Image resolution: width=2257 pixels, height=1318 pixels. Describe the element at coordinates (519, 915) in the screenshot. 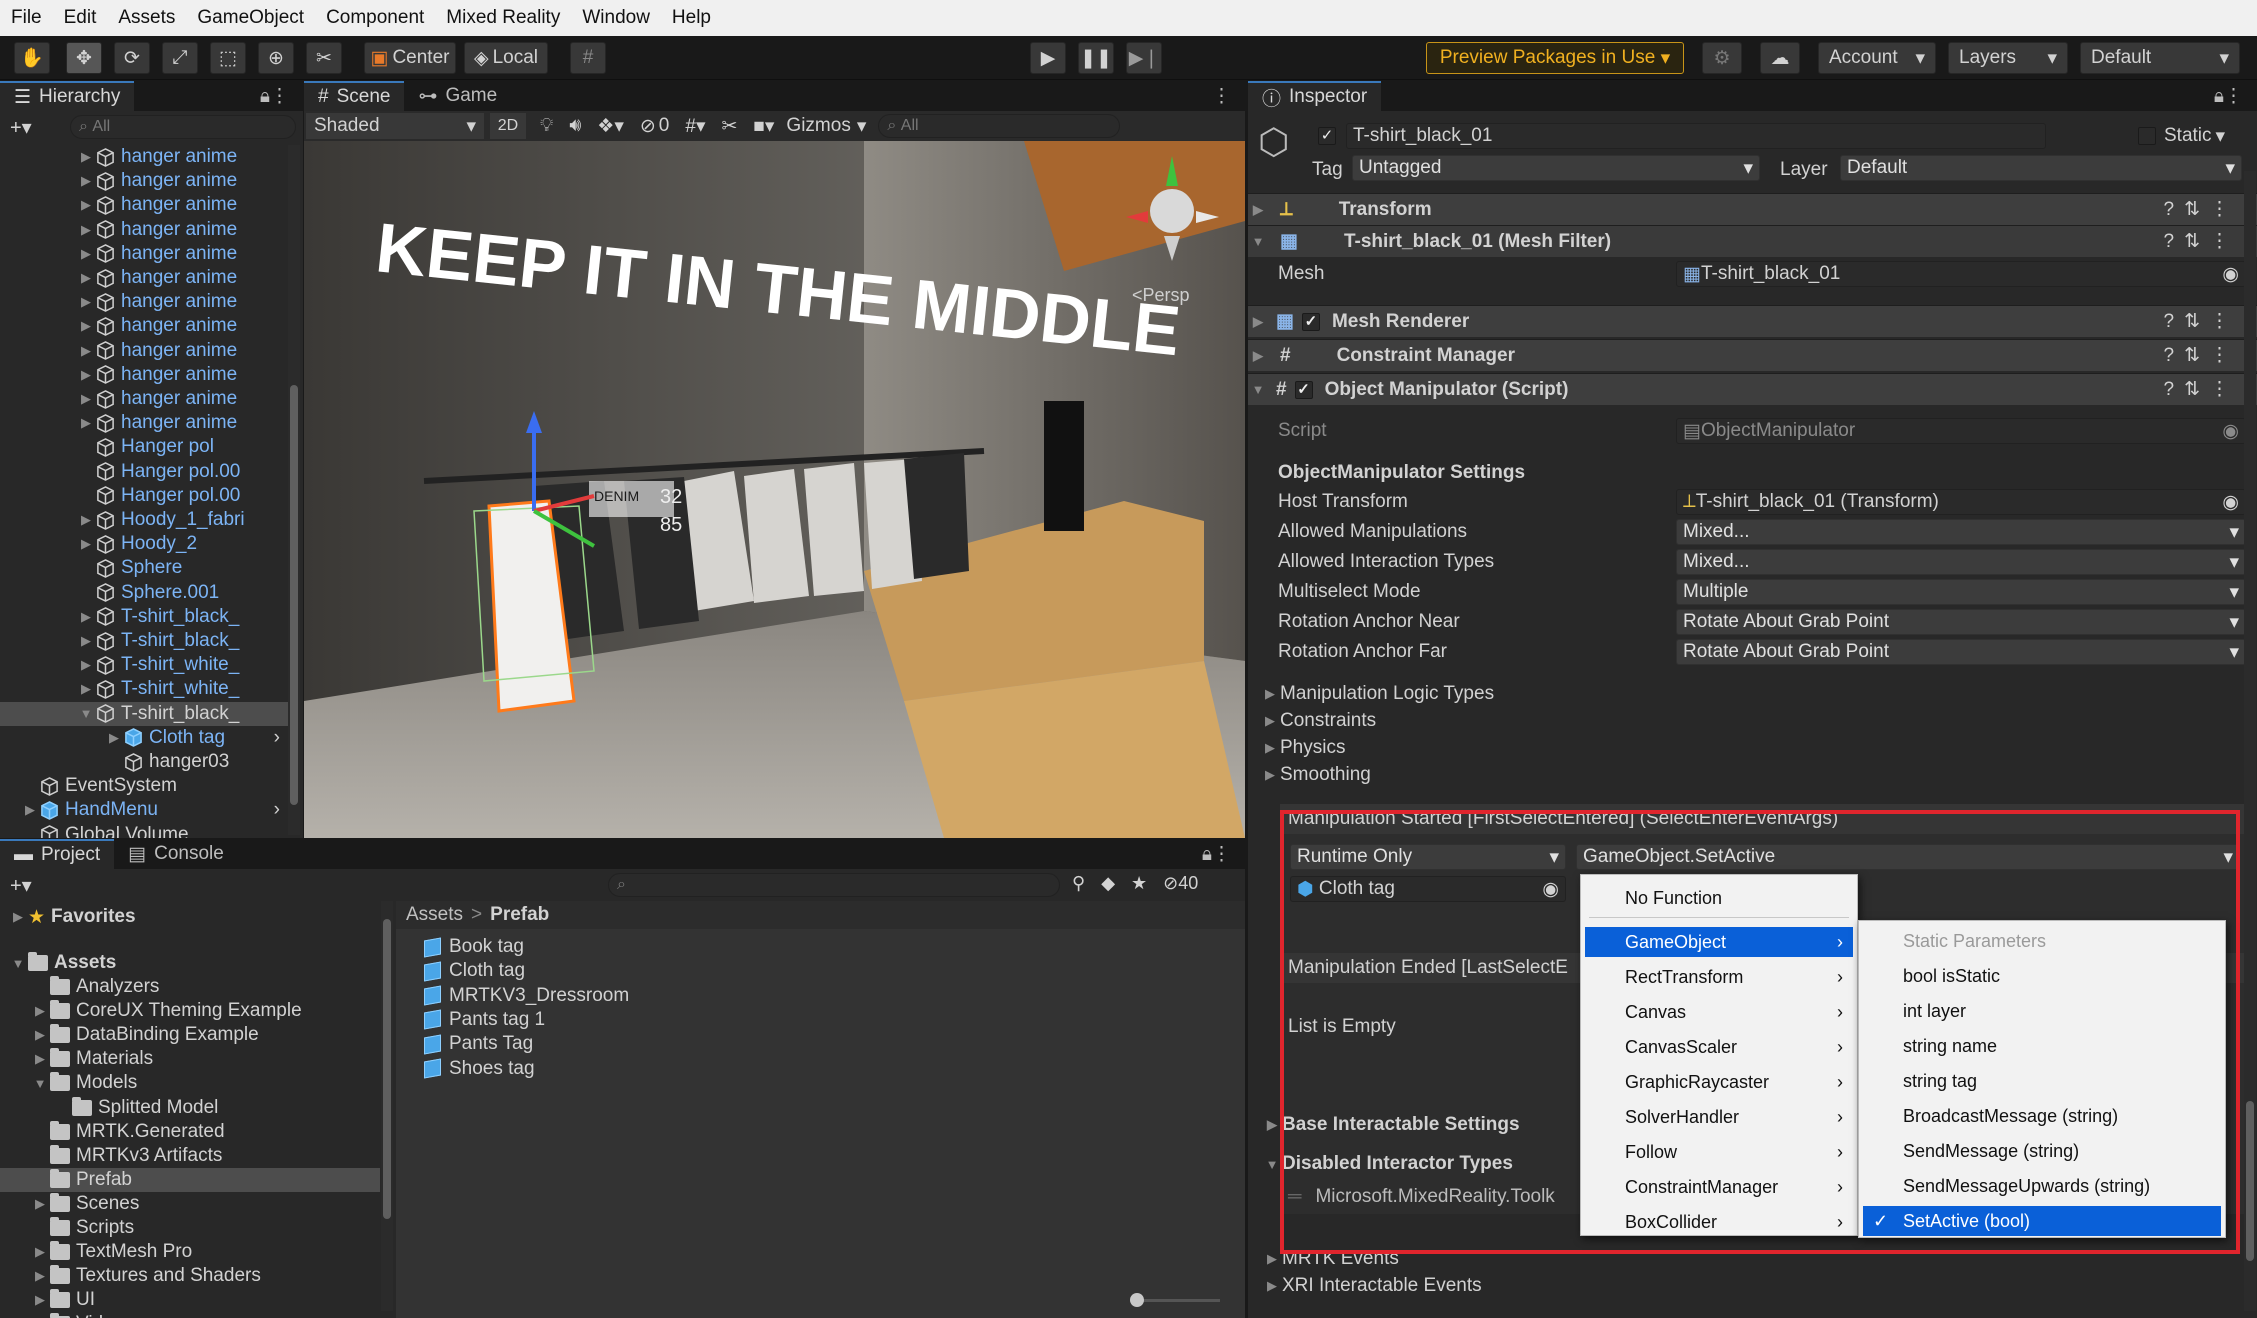

I see `breadcrumb-prefab: Prefab` at that location.